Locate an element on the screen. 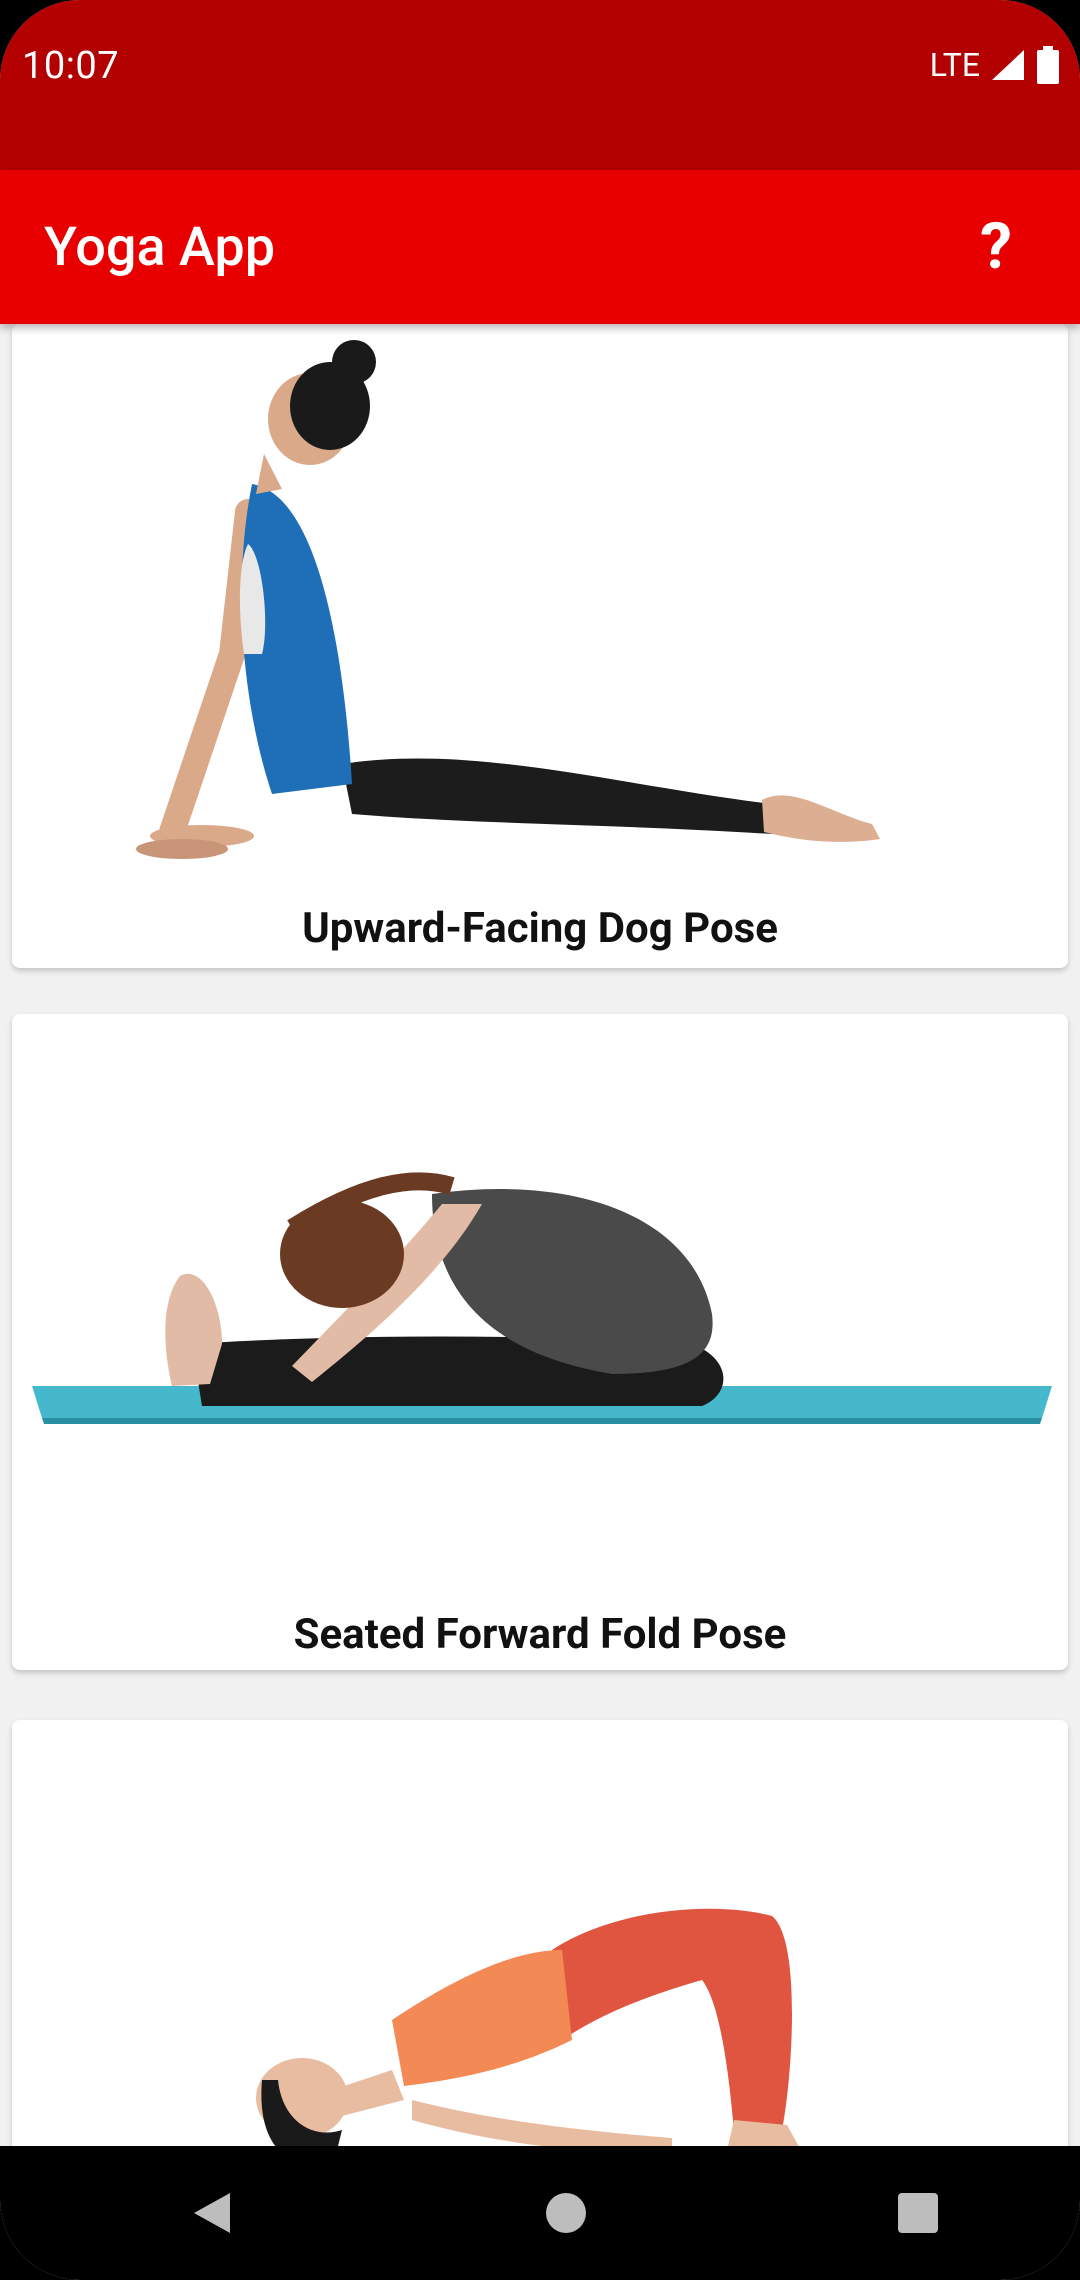 The image size is (1080, 2280). pose-title: Upward-Facing Dog Pose is located at coordinates (540, 928).